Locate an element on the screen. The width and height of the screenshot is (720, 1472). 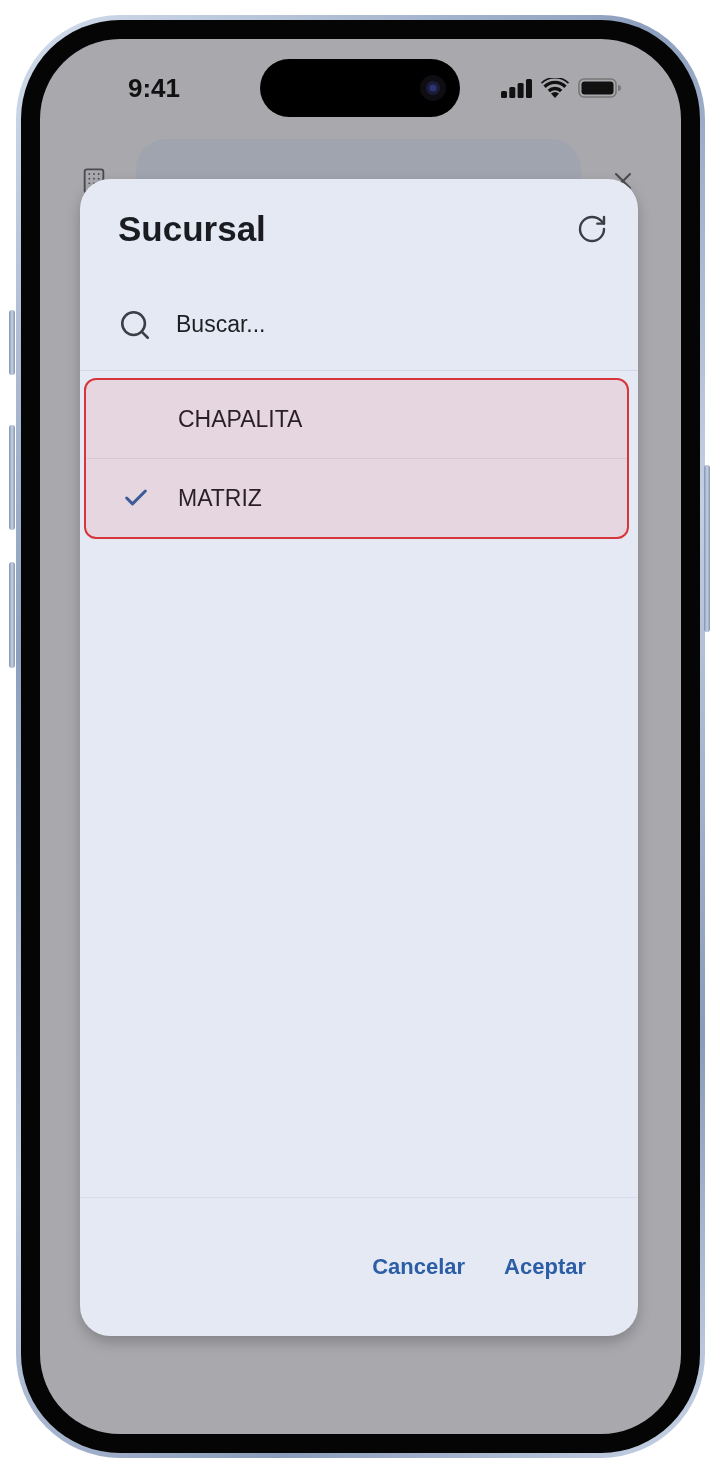
refresh-icon is located at coordinates (592, 229).